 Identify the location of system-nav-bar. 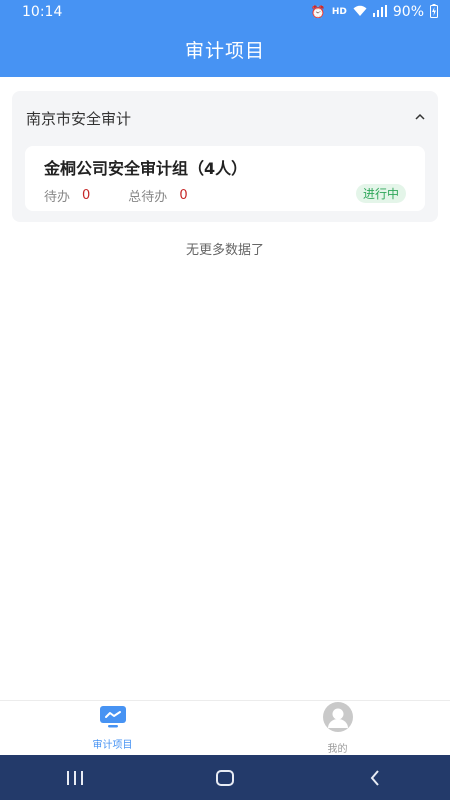
(225, 777).